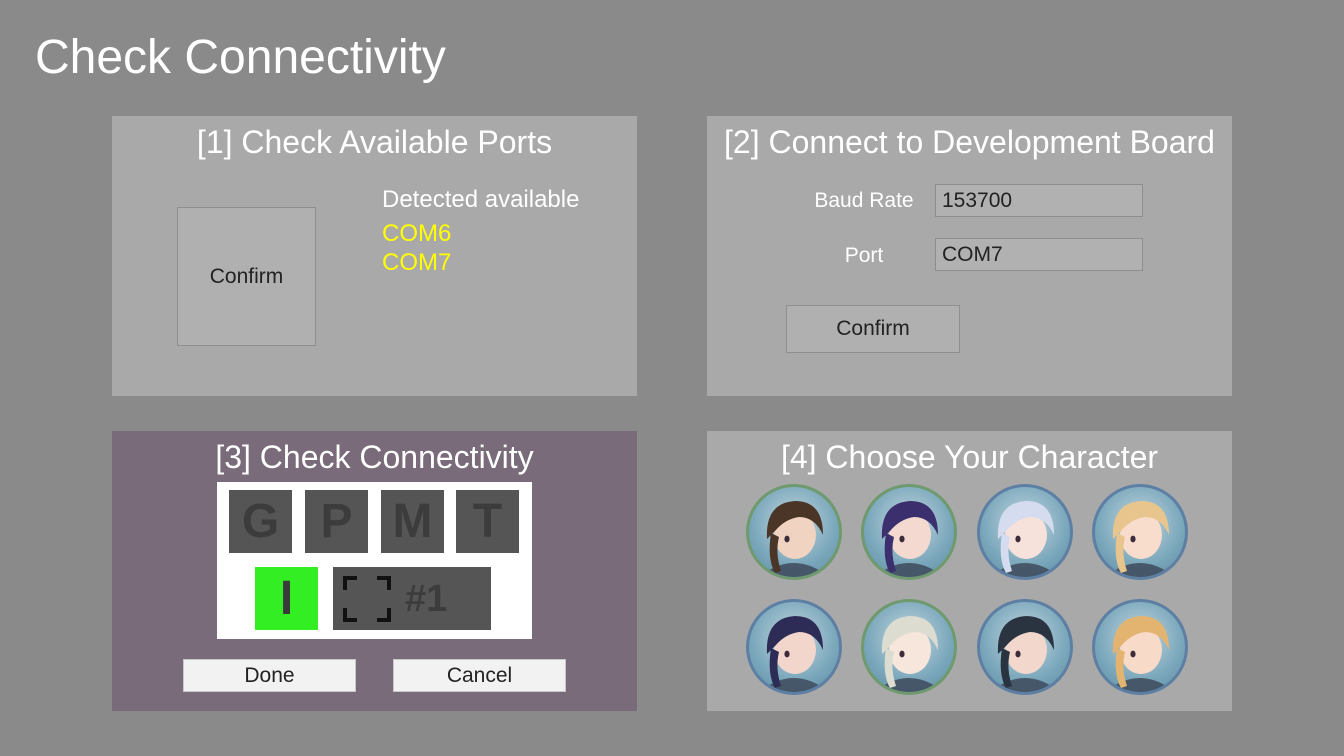 Image resolution: width=1344 pixels, height=756 pixels. Describe the element at coordinates (417, 233) in the screenshot. I see `port-list-item: COM6` at that location.